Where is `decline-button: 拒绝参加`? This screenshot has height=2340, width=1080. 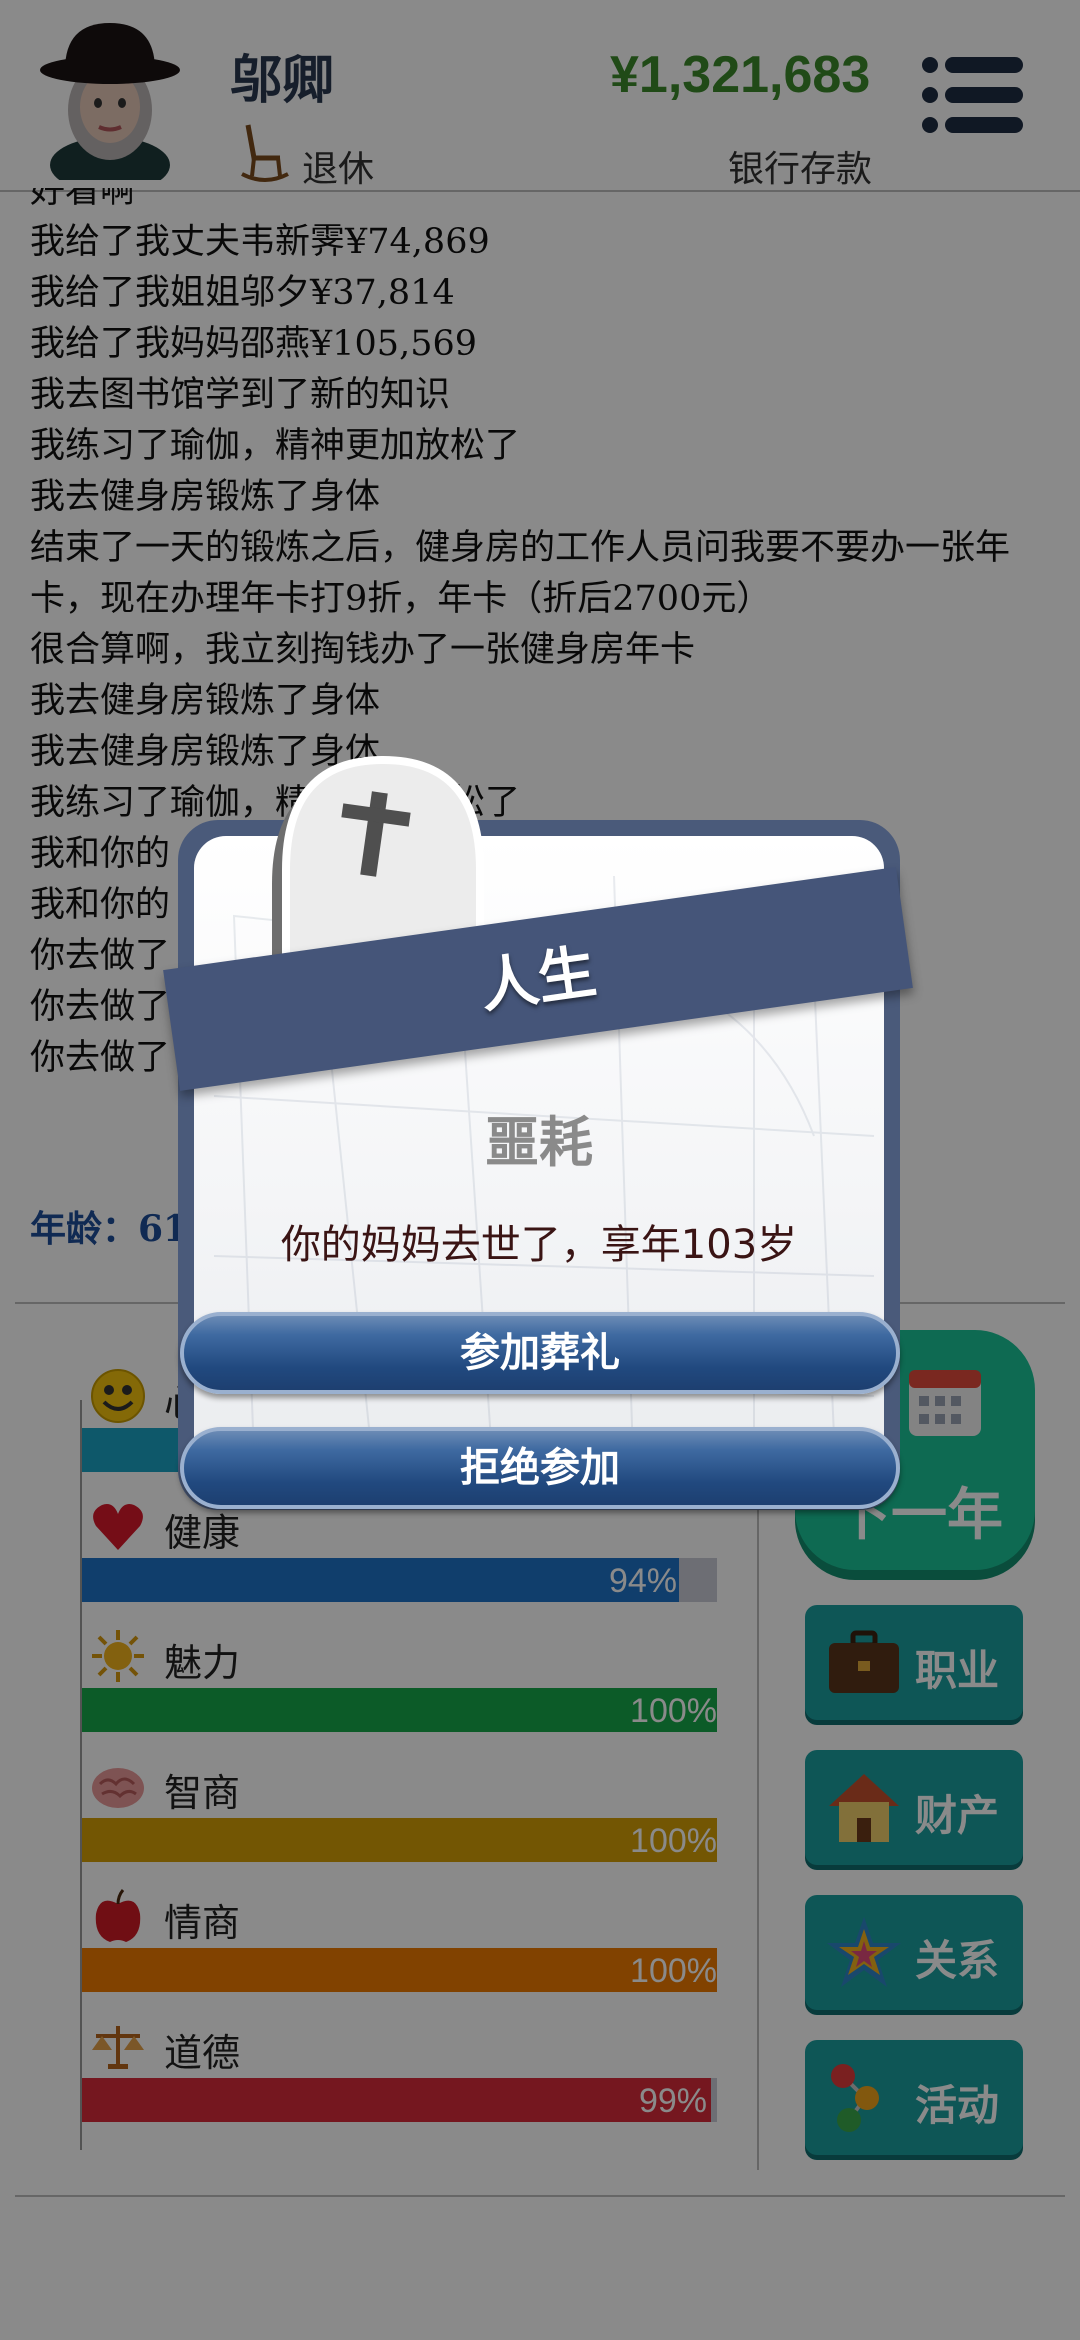 decline-button: 拒绝参加 is located at coordinates (540, 1468).